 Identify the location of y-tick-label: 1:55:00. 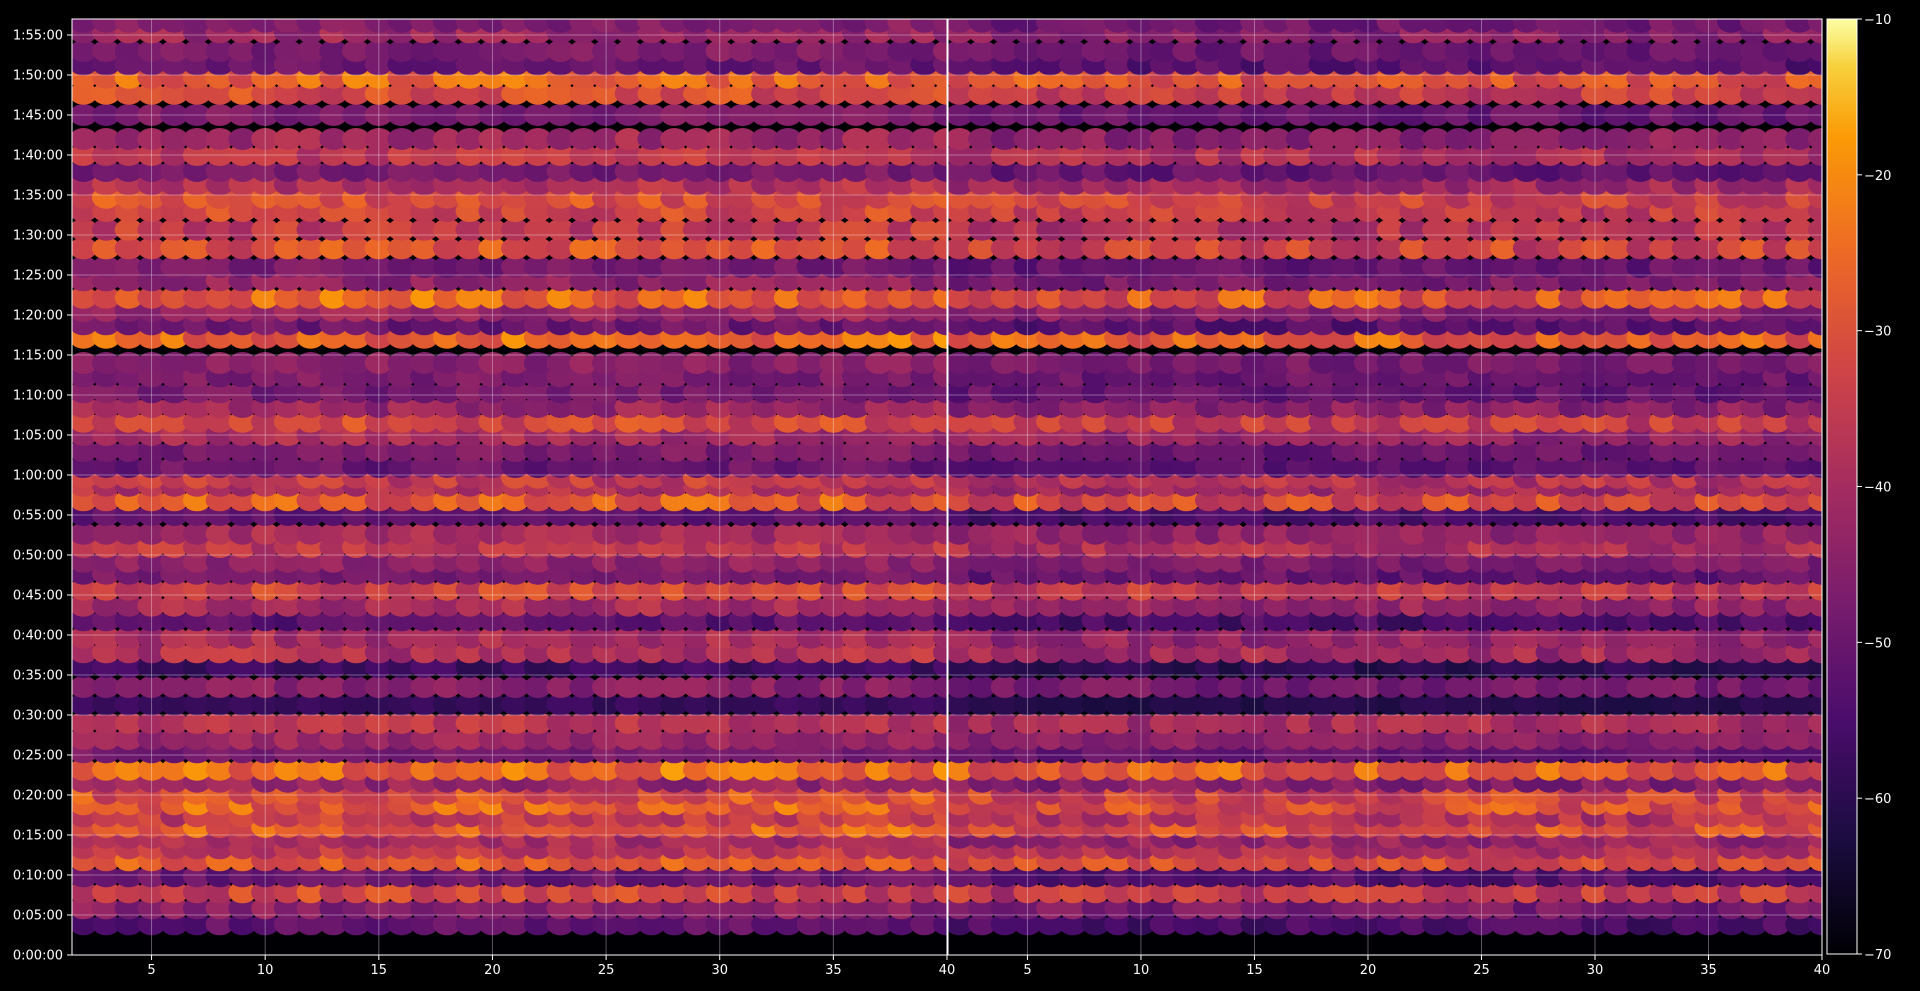
(38, 36).